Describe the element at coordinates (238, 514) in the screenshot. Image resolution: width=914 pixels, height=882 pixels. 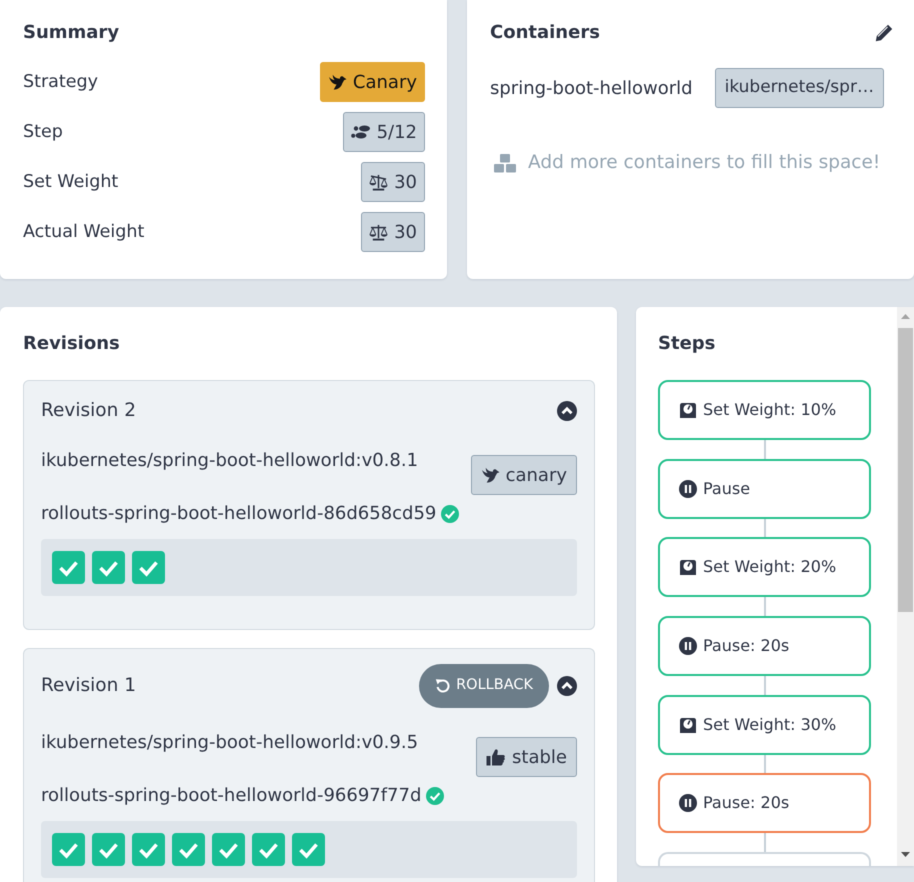
I see `replicaset-name: rollouts-spring-boot-helloworld-86d658cd59` at that location.